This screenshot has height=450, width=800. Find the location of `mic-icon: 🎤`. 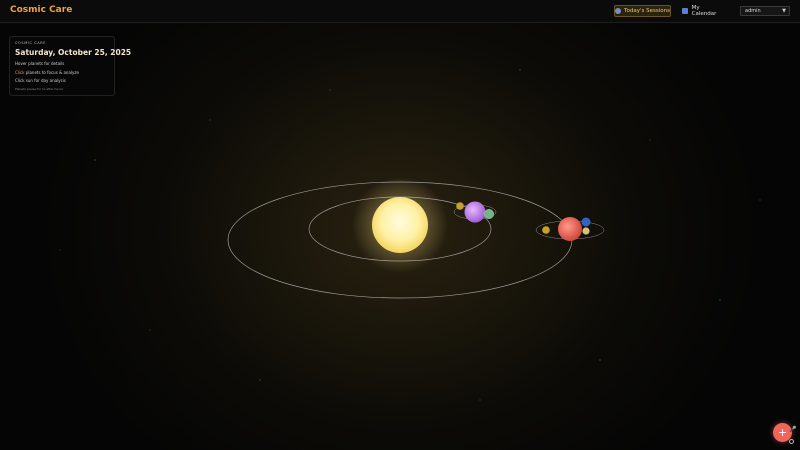

mic-icon: 🎤 is located at coordinates (792, 430).